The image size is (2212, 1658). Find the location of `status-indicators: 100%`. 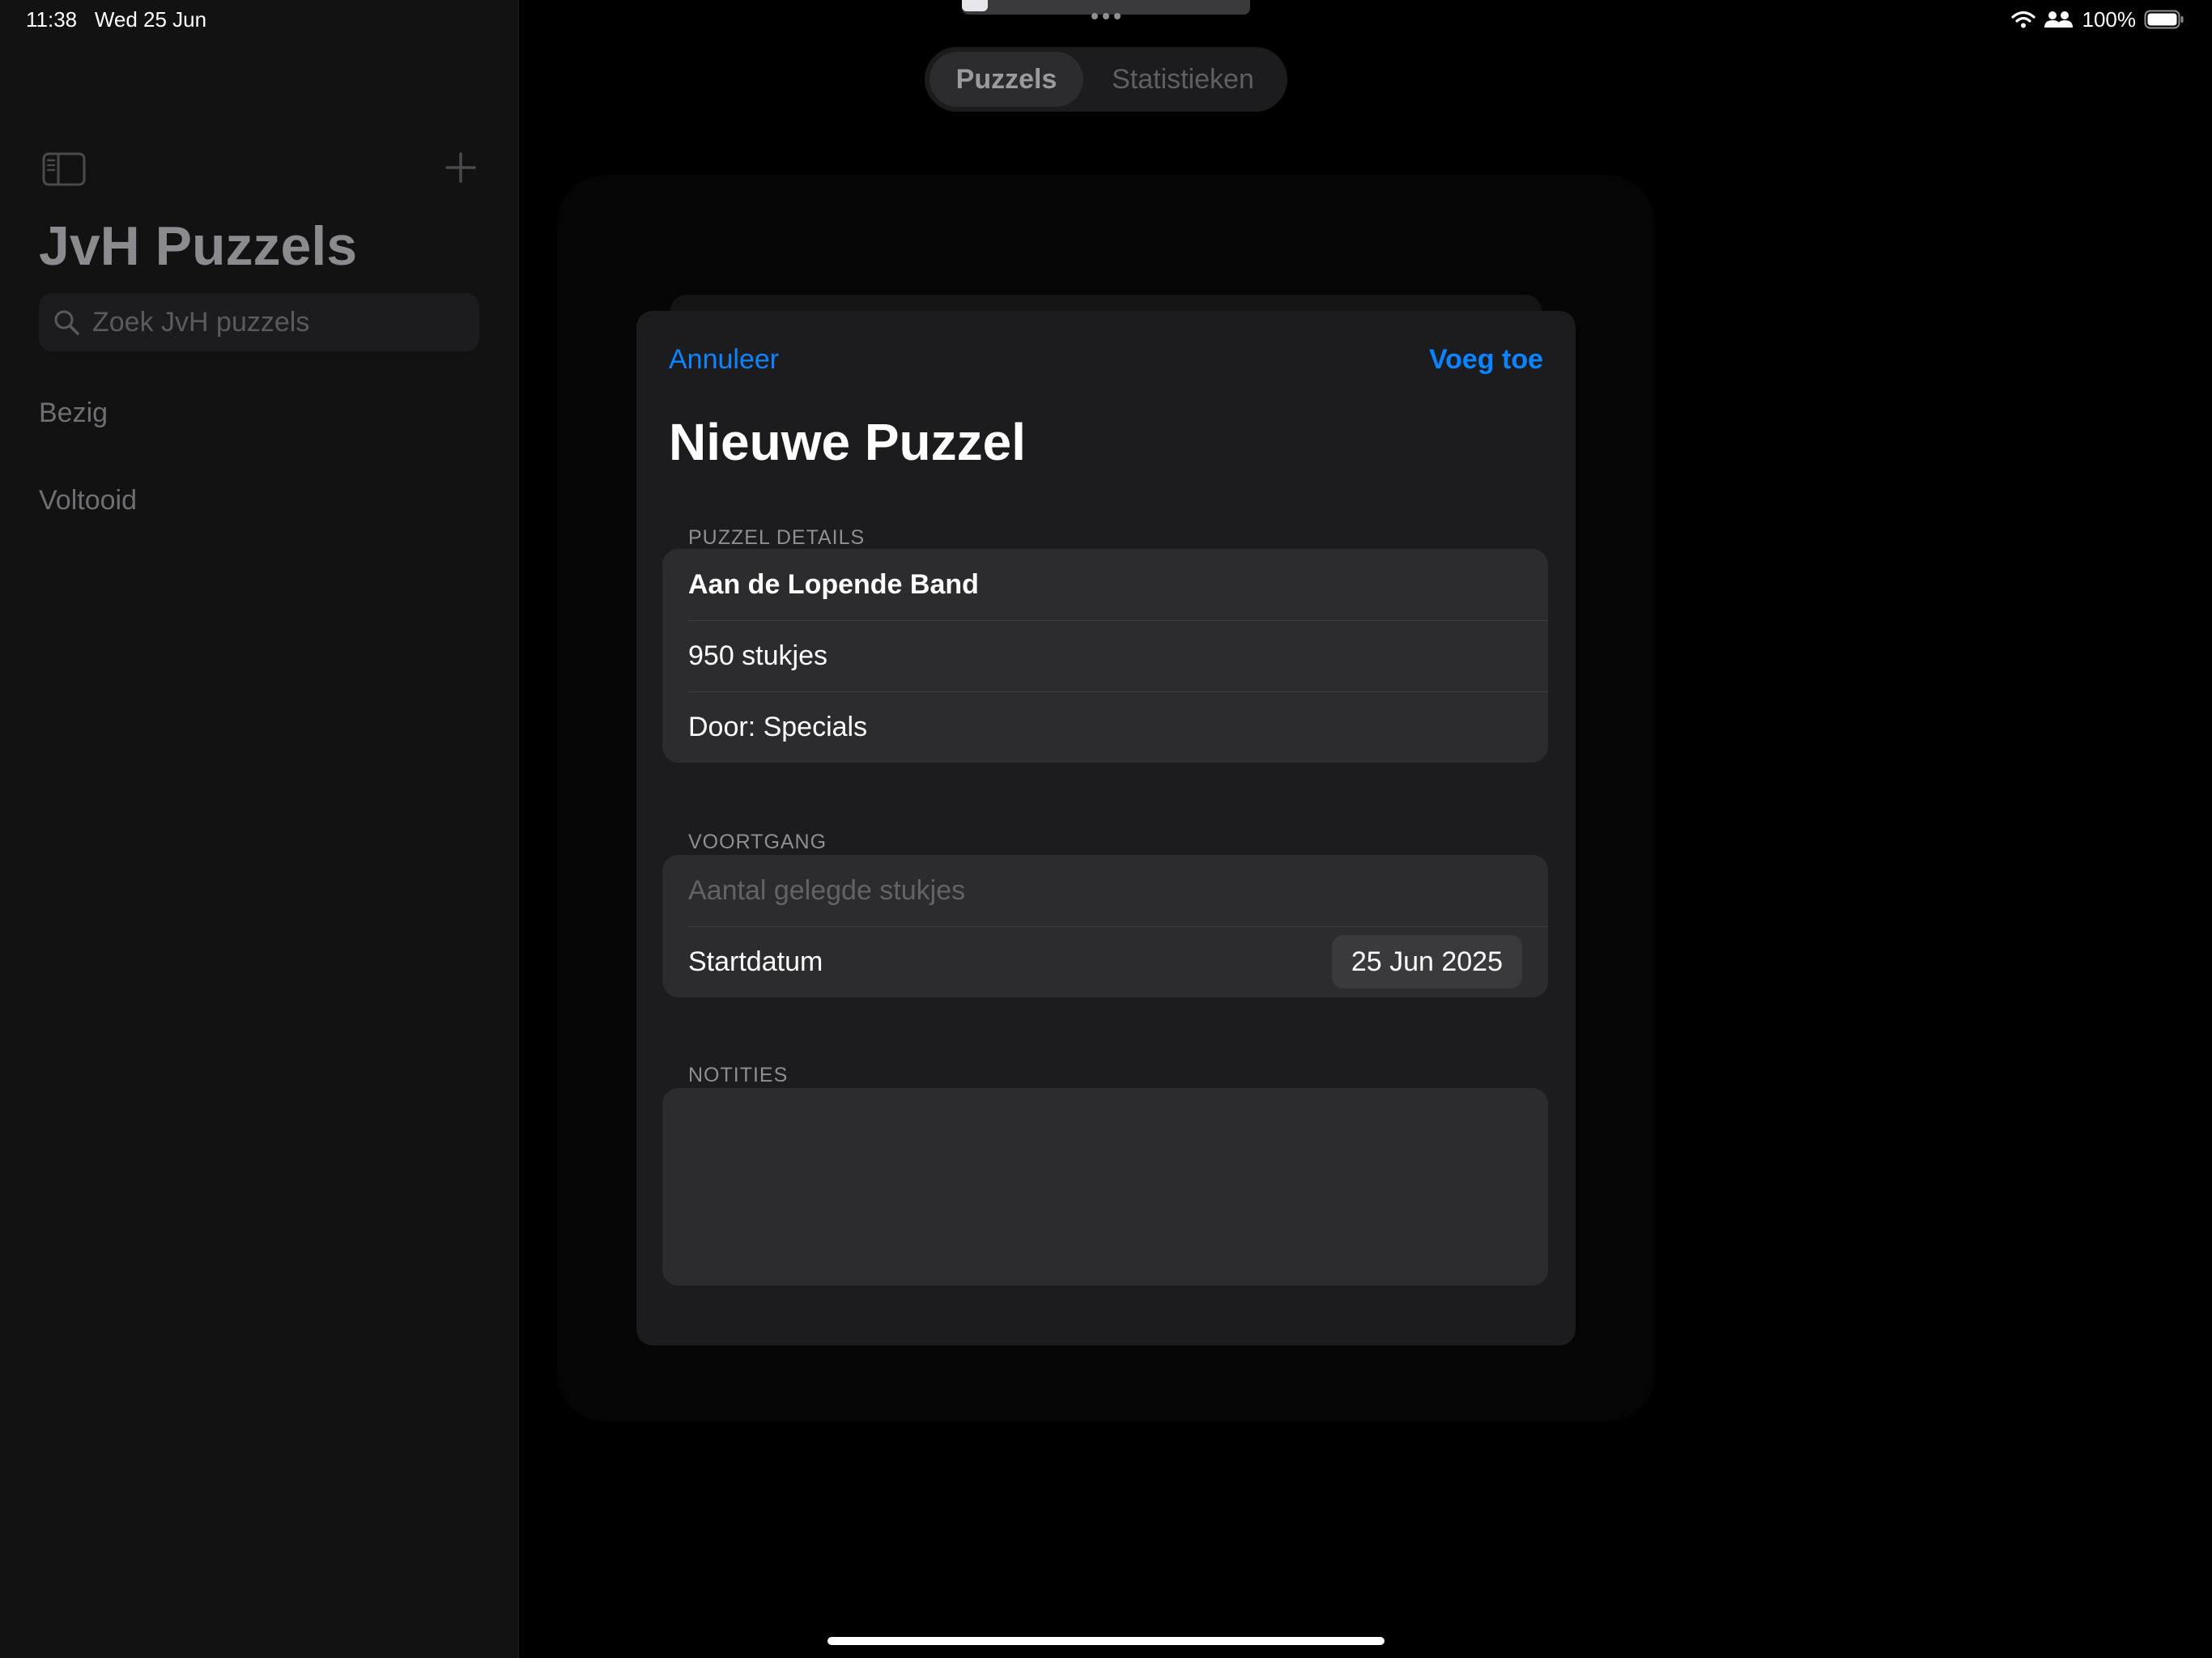

status-indicators: 100% is located at coordinates (2098, 19).